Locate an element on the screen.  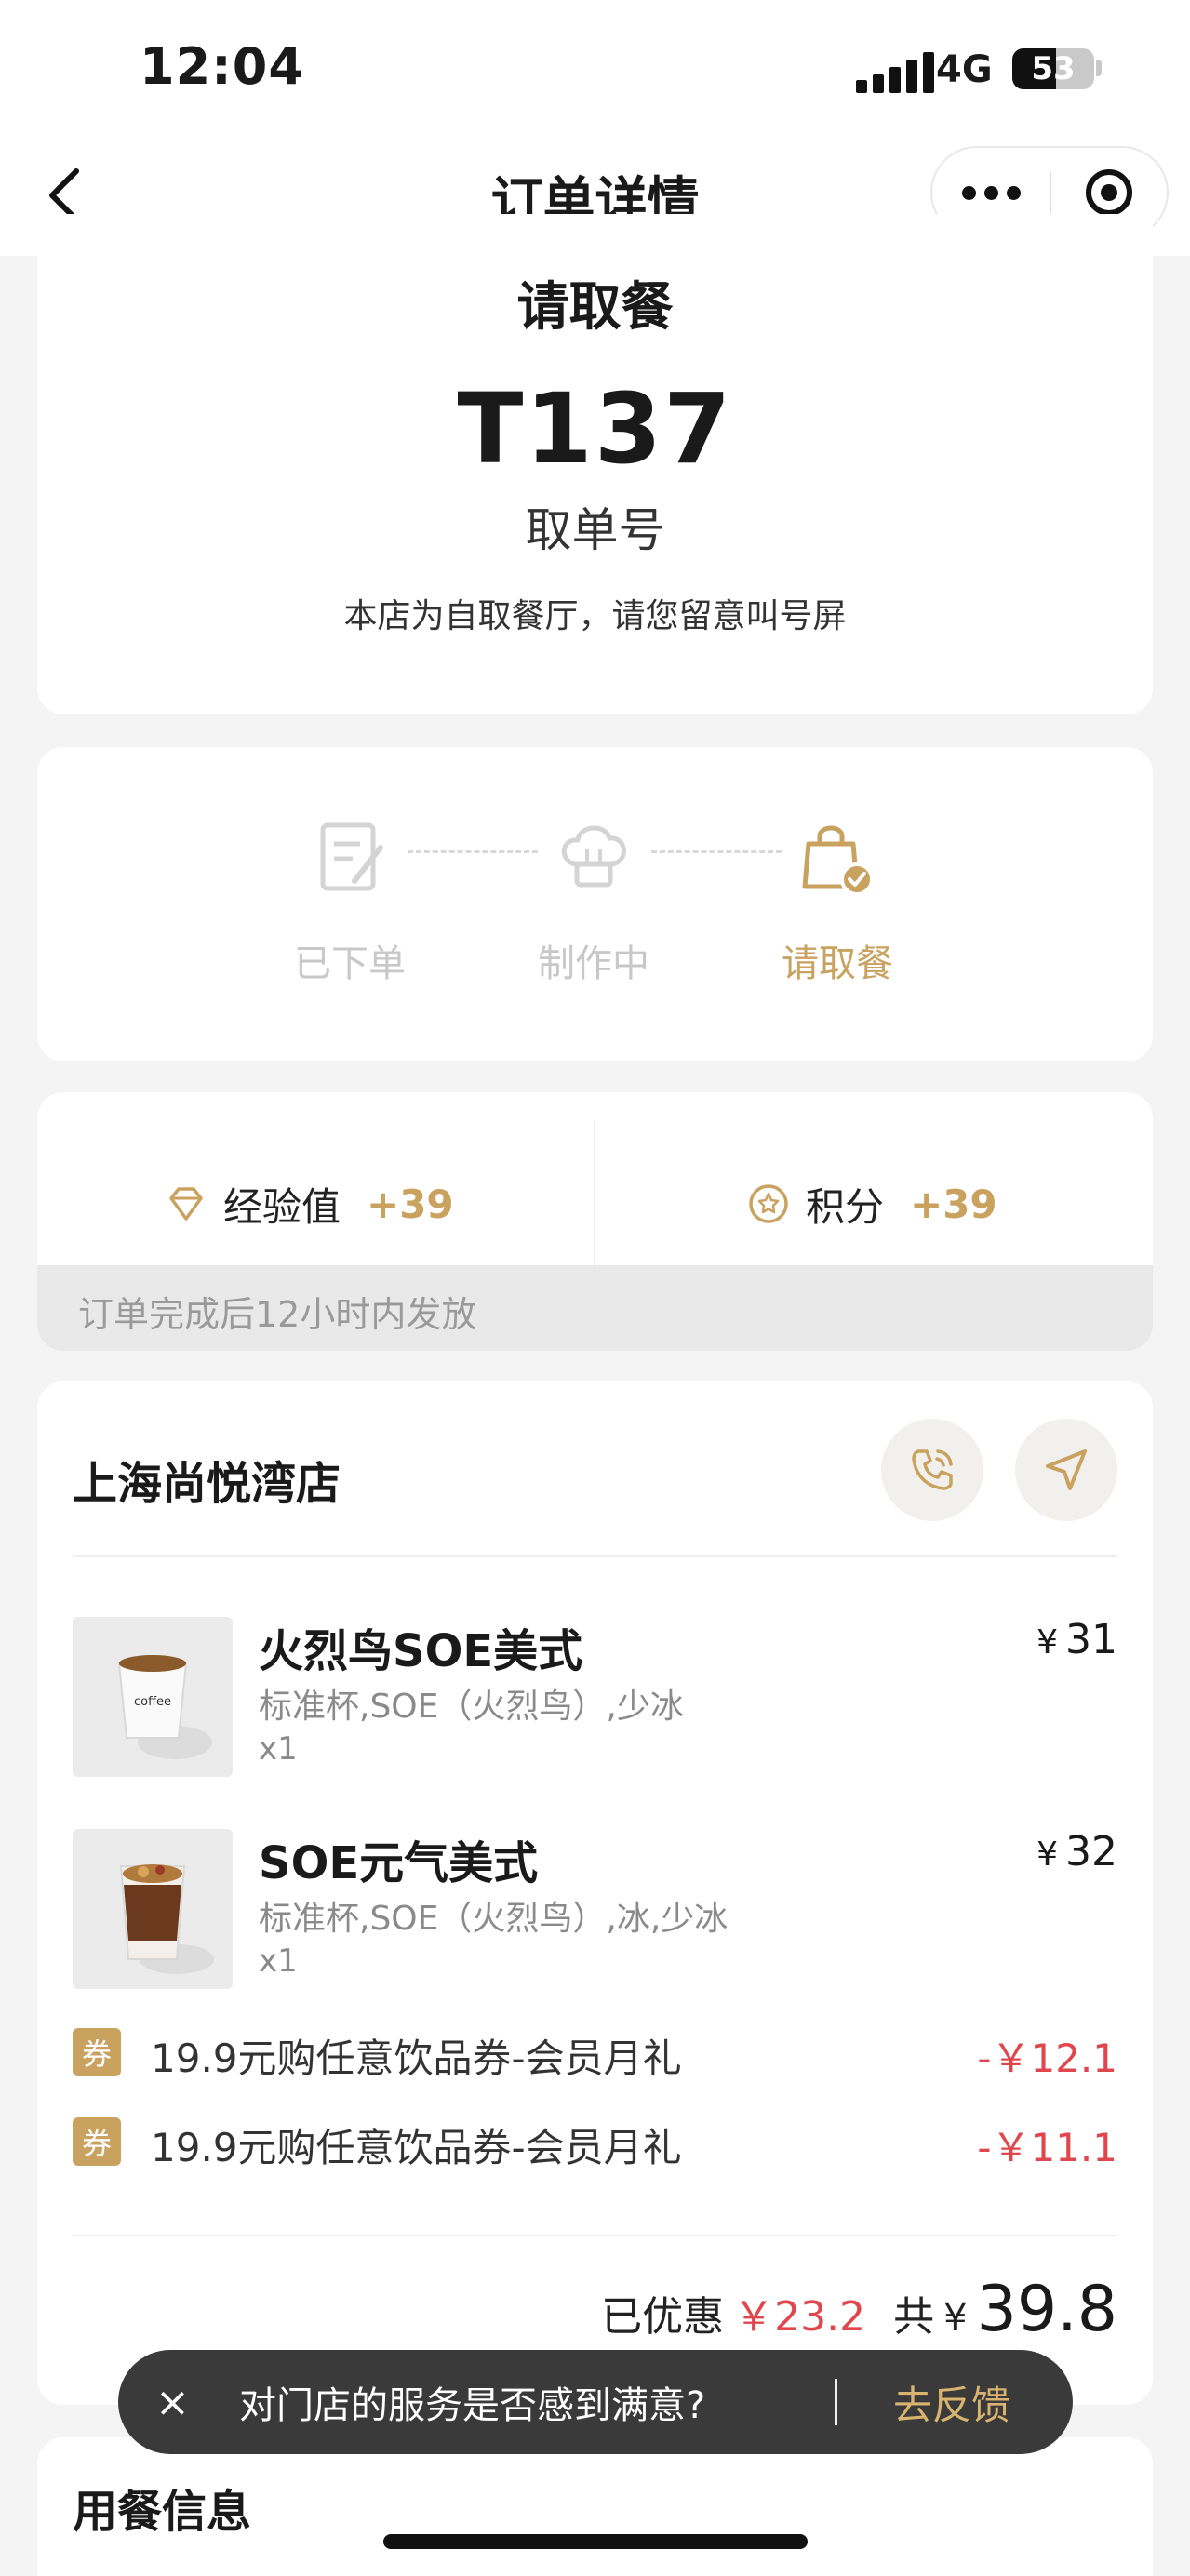
exp-stat: 经验值 +39 is located at coordinates (309, 1203).